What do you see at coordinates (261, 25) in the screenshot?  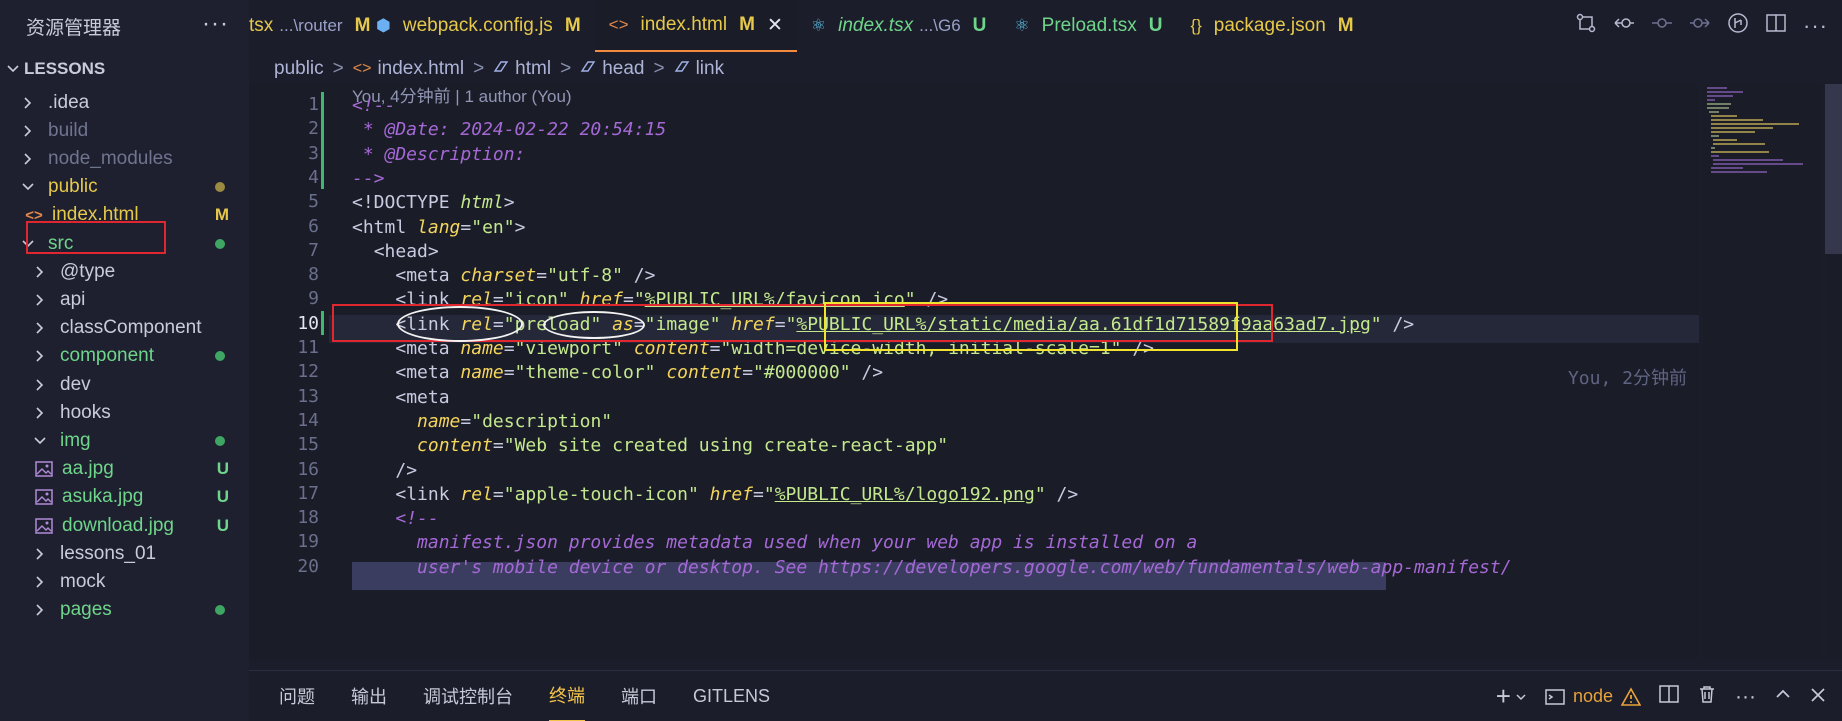 I see `tab-filename: tsx` at bounding box center [261, 25].